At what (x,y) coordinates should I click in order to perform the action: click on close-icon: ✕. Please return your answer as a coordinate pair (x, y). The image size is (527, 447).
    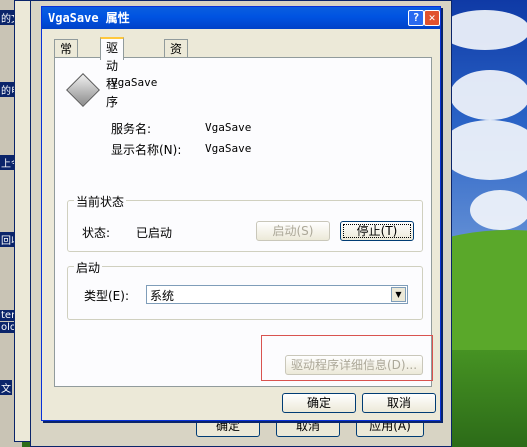
    Looking at the image, I should click on (432, 18).